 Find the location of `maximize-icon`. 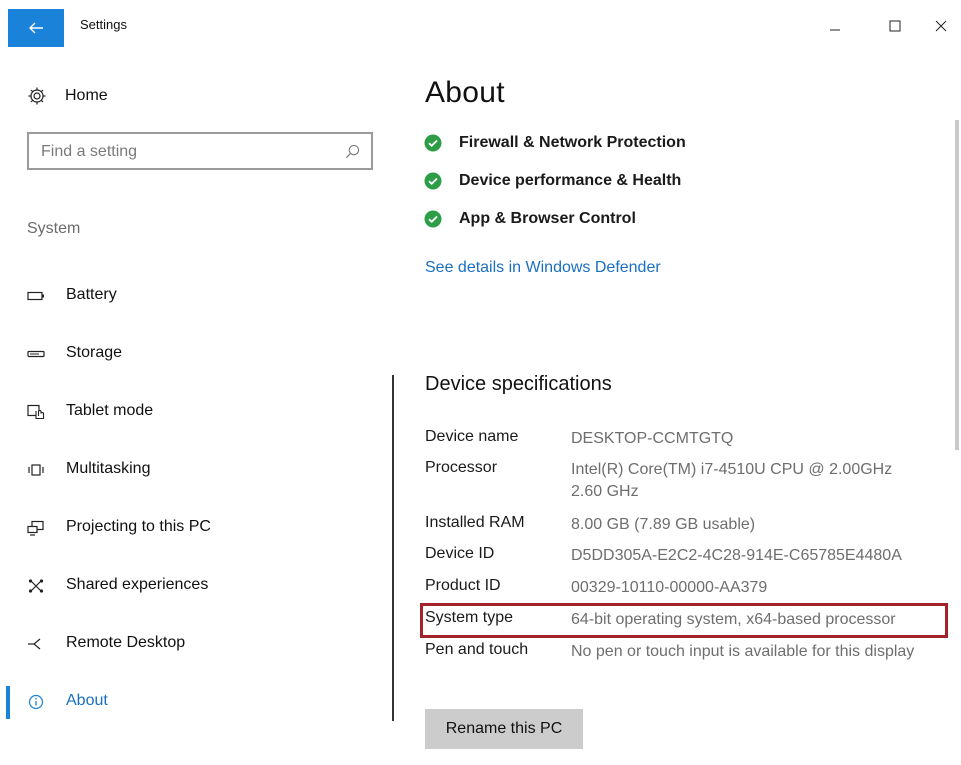

maximize-icon is located at coordinates (895, 26).